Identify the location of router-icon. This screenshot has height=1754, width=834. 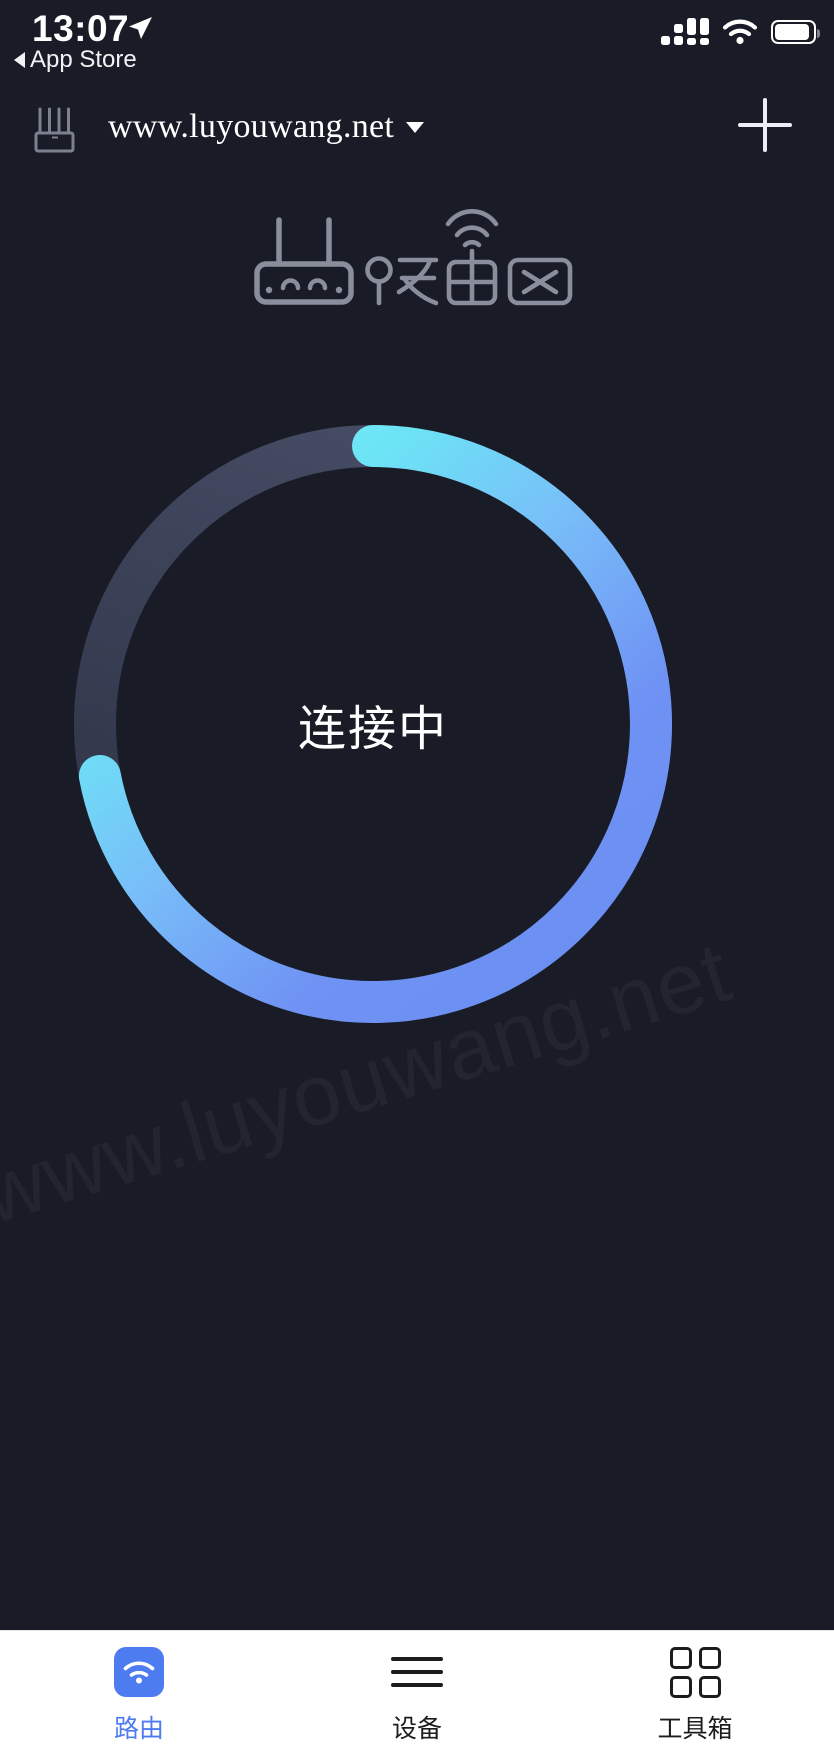
(54, 130).